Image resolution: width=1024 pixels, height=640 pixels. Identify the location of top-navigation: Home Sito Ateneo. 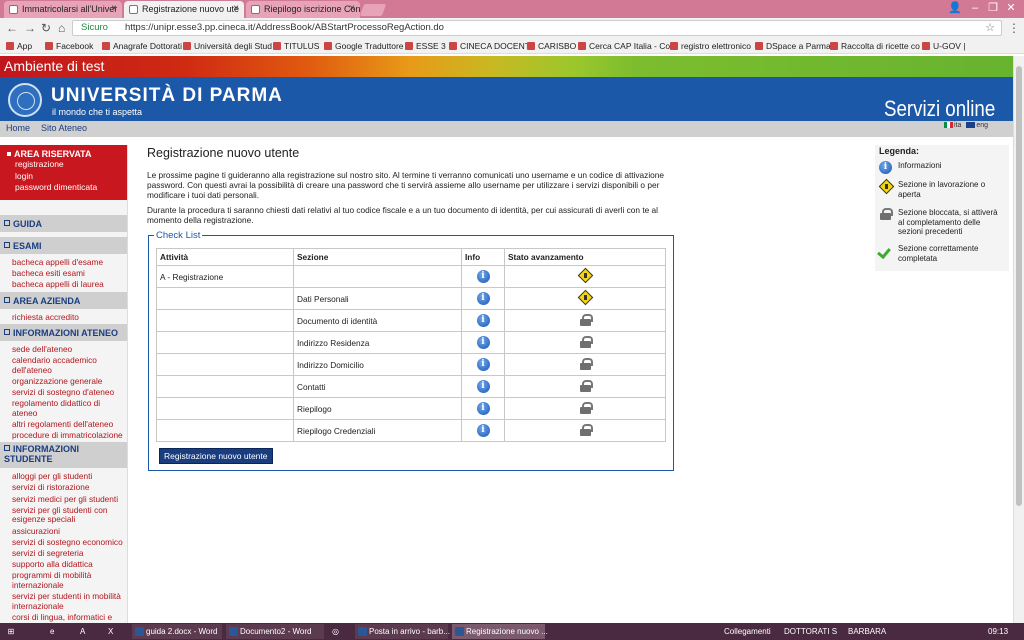
(512, 129).